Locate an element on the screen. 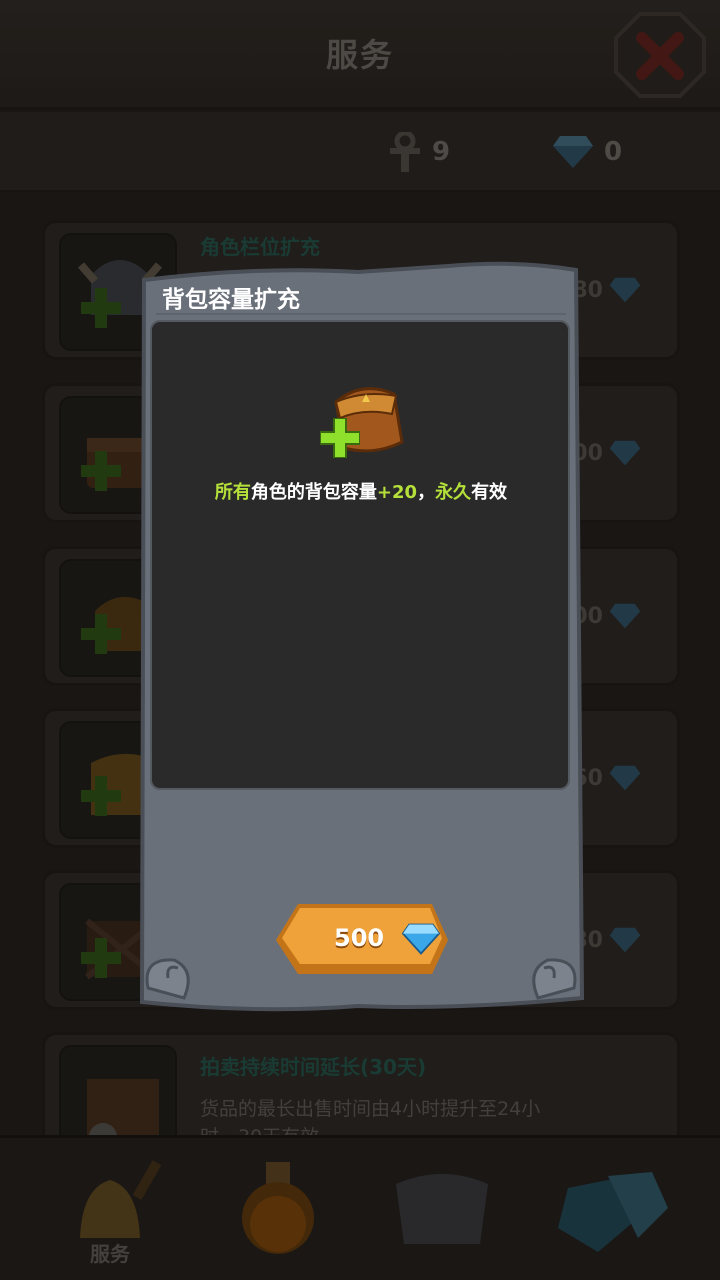  dialog-description: 所有角色的背包容量+20，永久有效 is located at coordinates (361, 492).